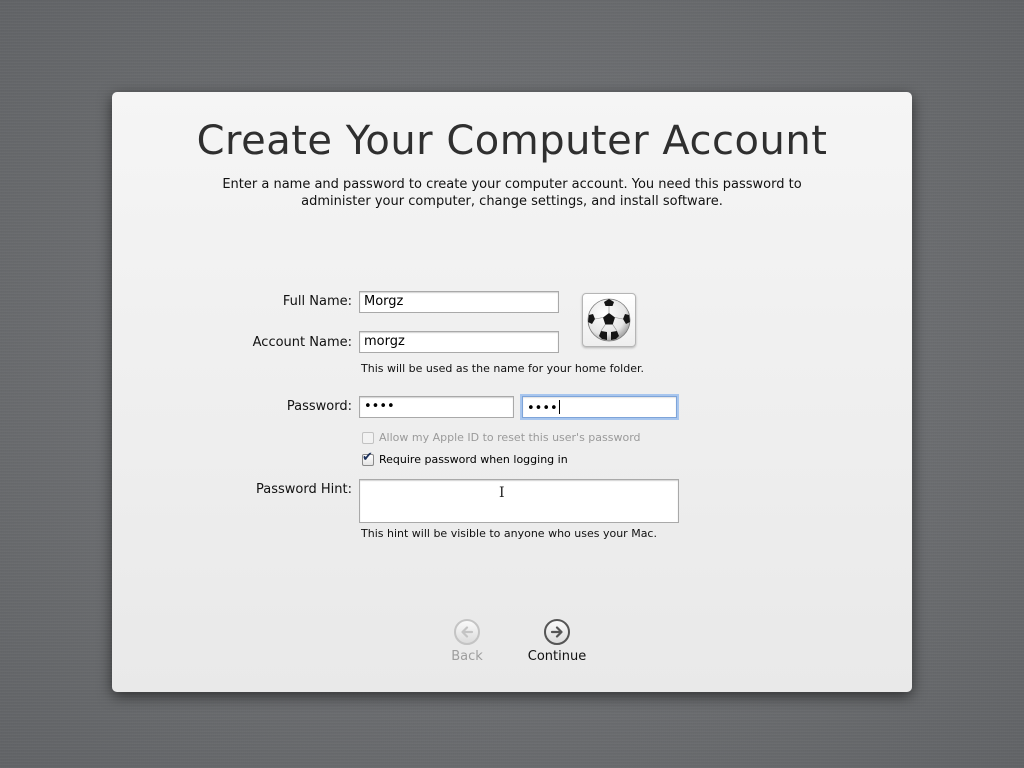 Image resolution: width=1024 pixels, height=768 pixels. Describe the element at coordinates (557, 632) in the screenshot. I see `continue-arrow-icon` at that location.